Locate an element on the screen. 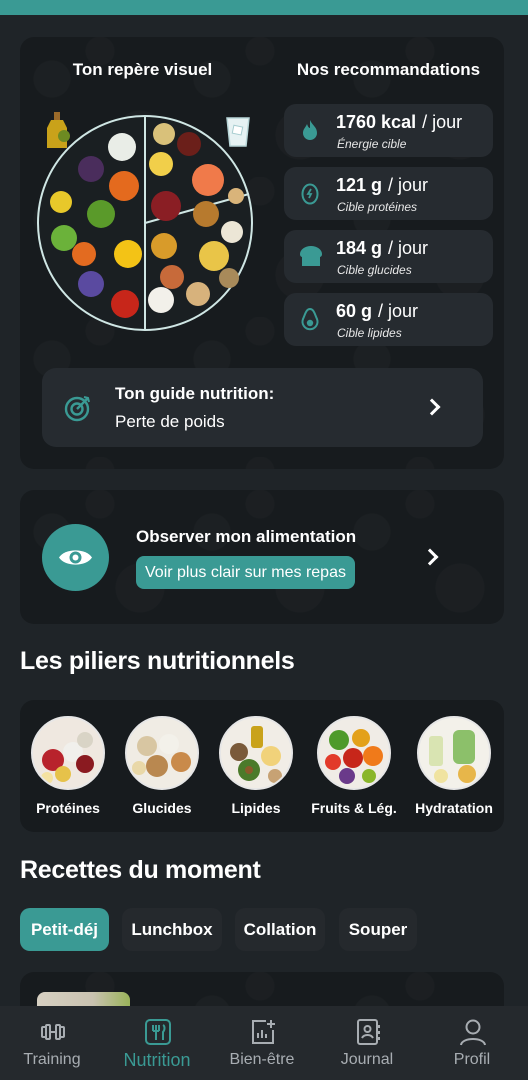 The height and width of the screenshot is (1080, 528). observe-title: Observer mon alimentation is located at coordinates (246, 536).